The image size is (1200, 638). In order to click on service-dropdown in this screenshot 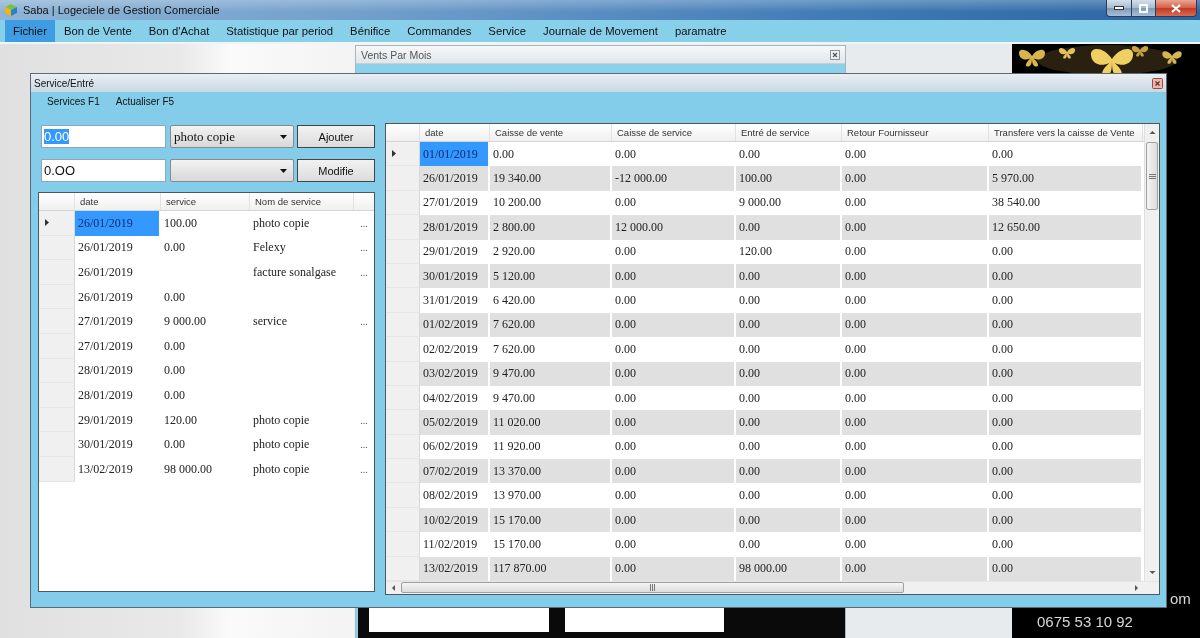, I will do `click(232, 170)`.